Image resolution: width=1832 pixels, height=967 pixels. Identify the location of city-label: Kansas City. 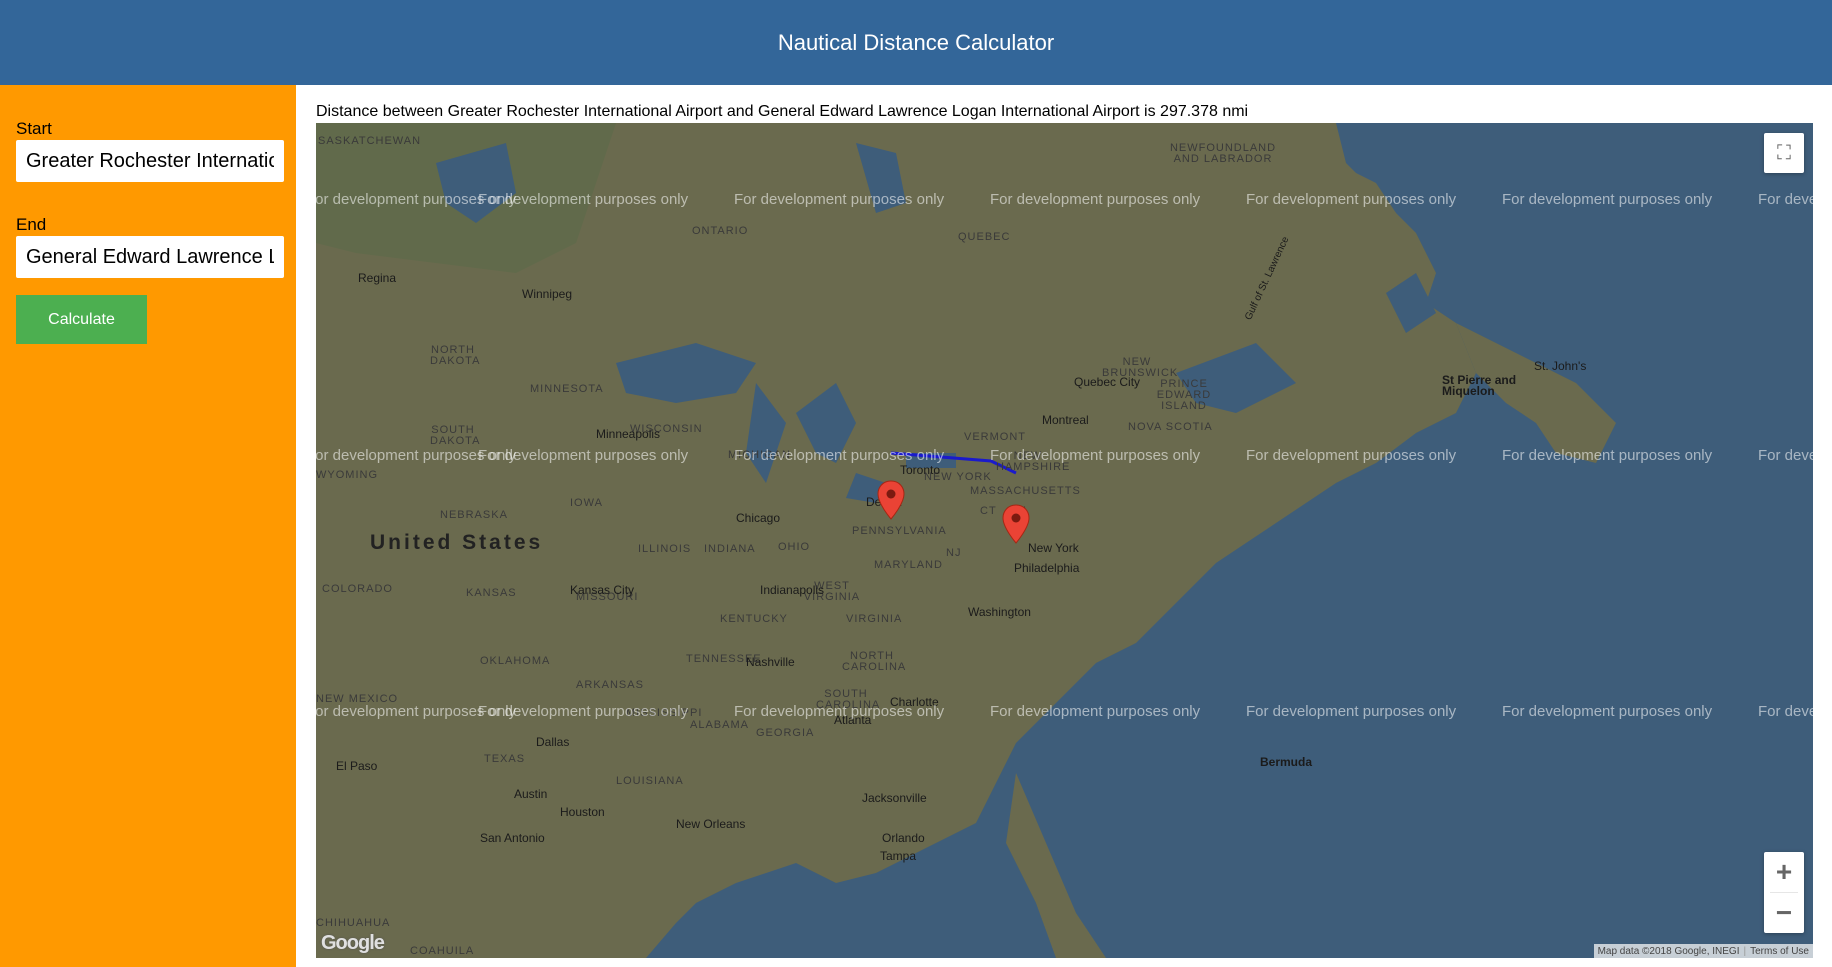
(602, 590).